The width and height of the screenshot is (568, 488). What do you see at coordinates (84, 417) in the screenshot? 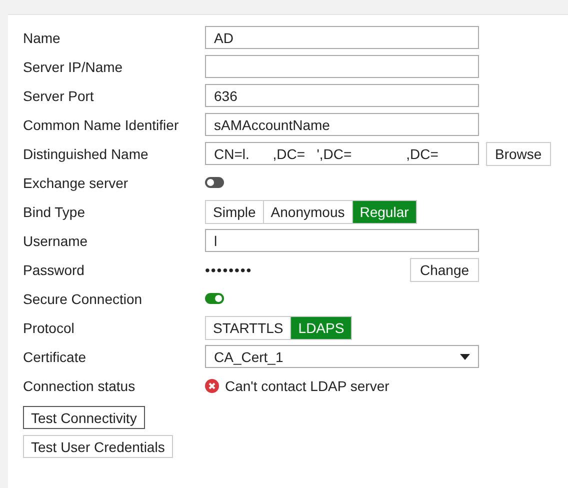
I see `action-button: Test Connectivity` at bounding box center [84, 417].